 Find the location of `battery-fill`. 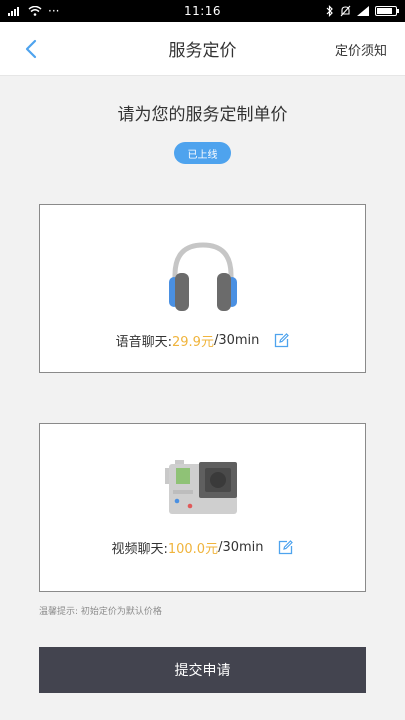

battery-fill is located at coordinates (385, 11).